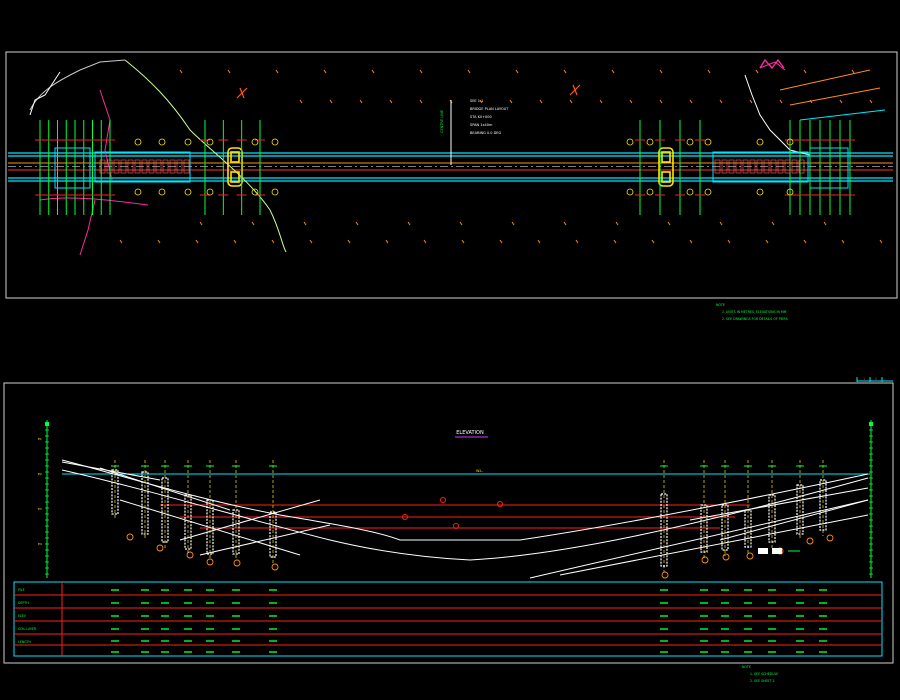 This screenshot has height=700, width=900. I want to click on sheet-mark-2: 2, so click(876, 379).